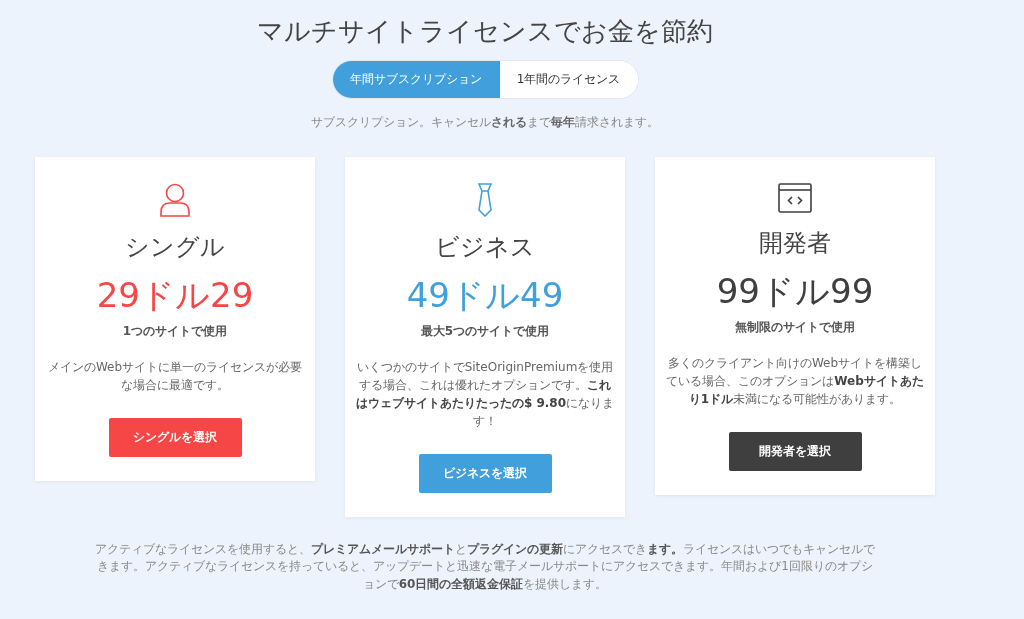  Describe the element at coordinates (485, 247) in the screenshot. I see `plan-name: ビジネス` at that location.